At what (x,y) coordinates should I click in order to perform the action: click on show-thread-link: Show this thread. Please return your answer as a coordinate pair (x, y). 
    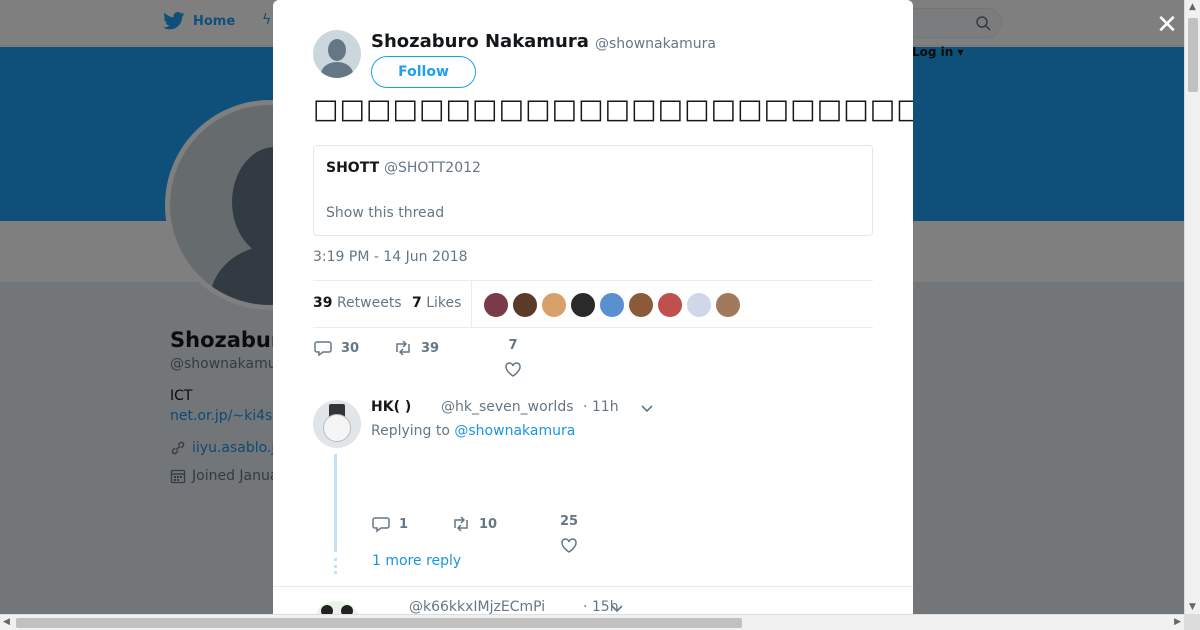
    Looking at the image, I should click on (385, 213).